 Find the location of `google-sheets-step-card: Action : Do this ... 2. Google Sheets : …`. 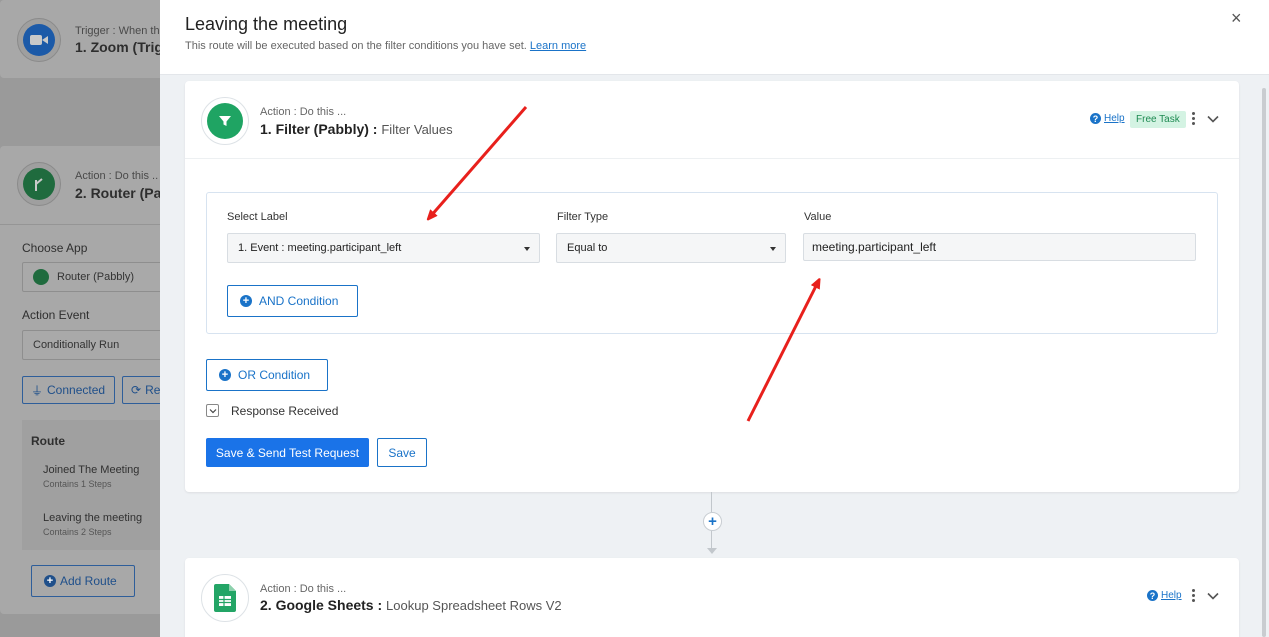

google-sheets-step-card: Action : Do this ... 2. Google Sheets : … is located at coordinates (712, 597).